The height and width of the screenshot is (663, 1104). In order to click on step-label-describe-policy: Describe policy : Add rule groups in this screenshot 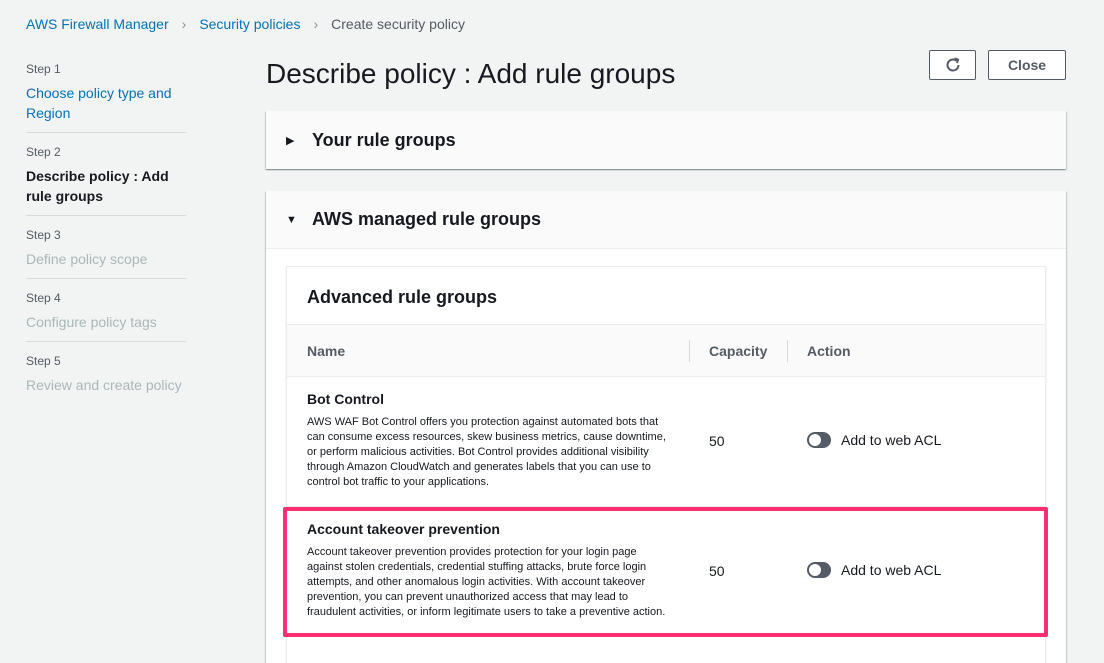, I will do `click(97, 186)`.